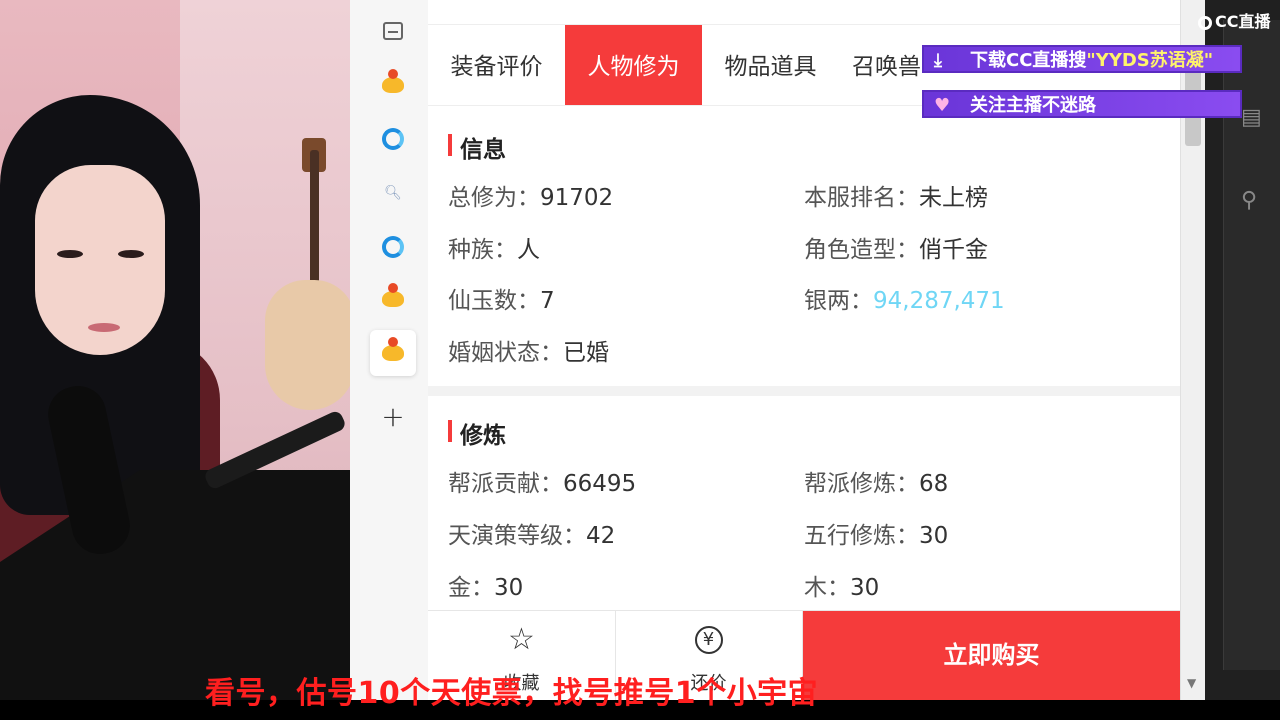 This screenshot has height=720, width=1280. What do you see at coordinates (991, 656) in the screenshot?
I see `buy-now-button: 立即购买` at bounding box center [991, 656].